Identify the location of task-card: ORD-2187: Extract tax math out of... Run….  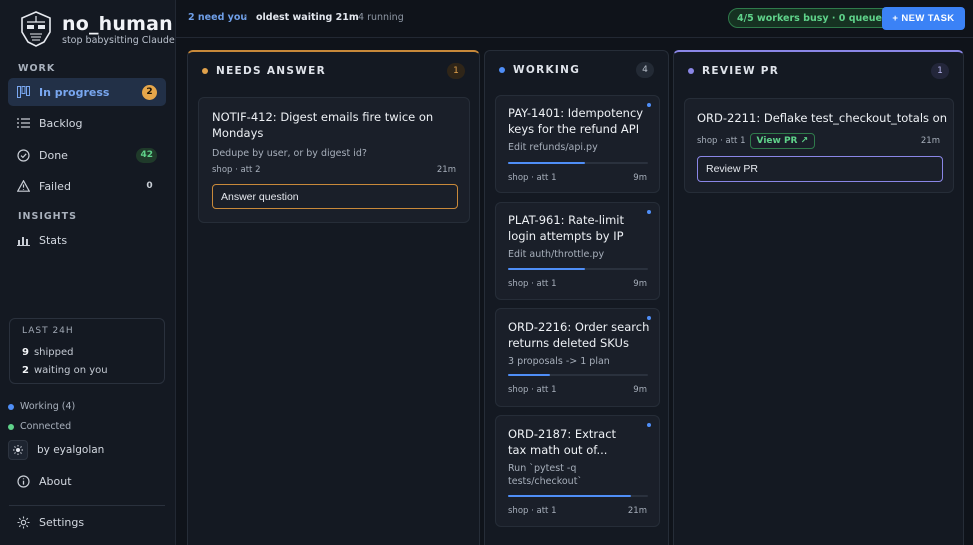
(577, 471).